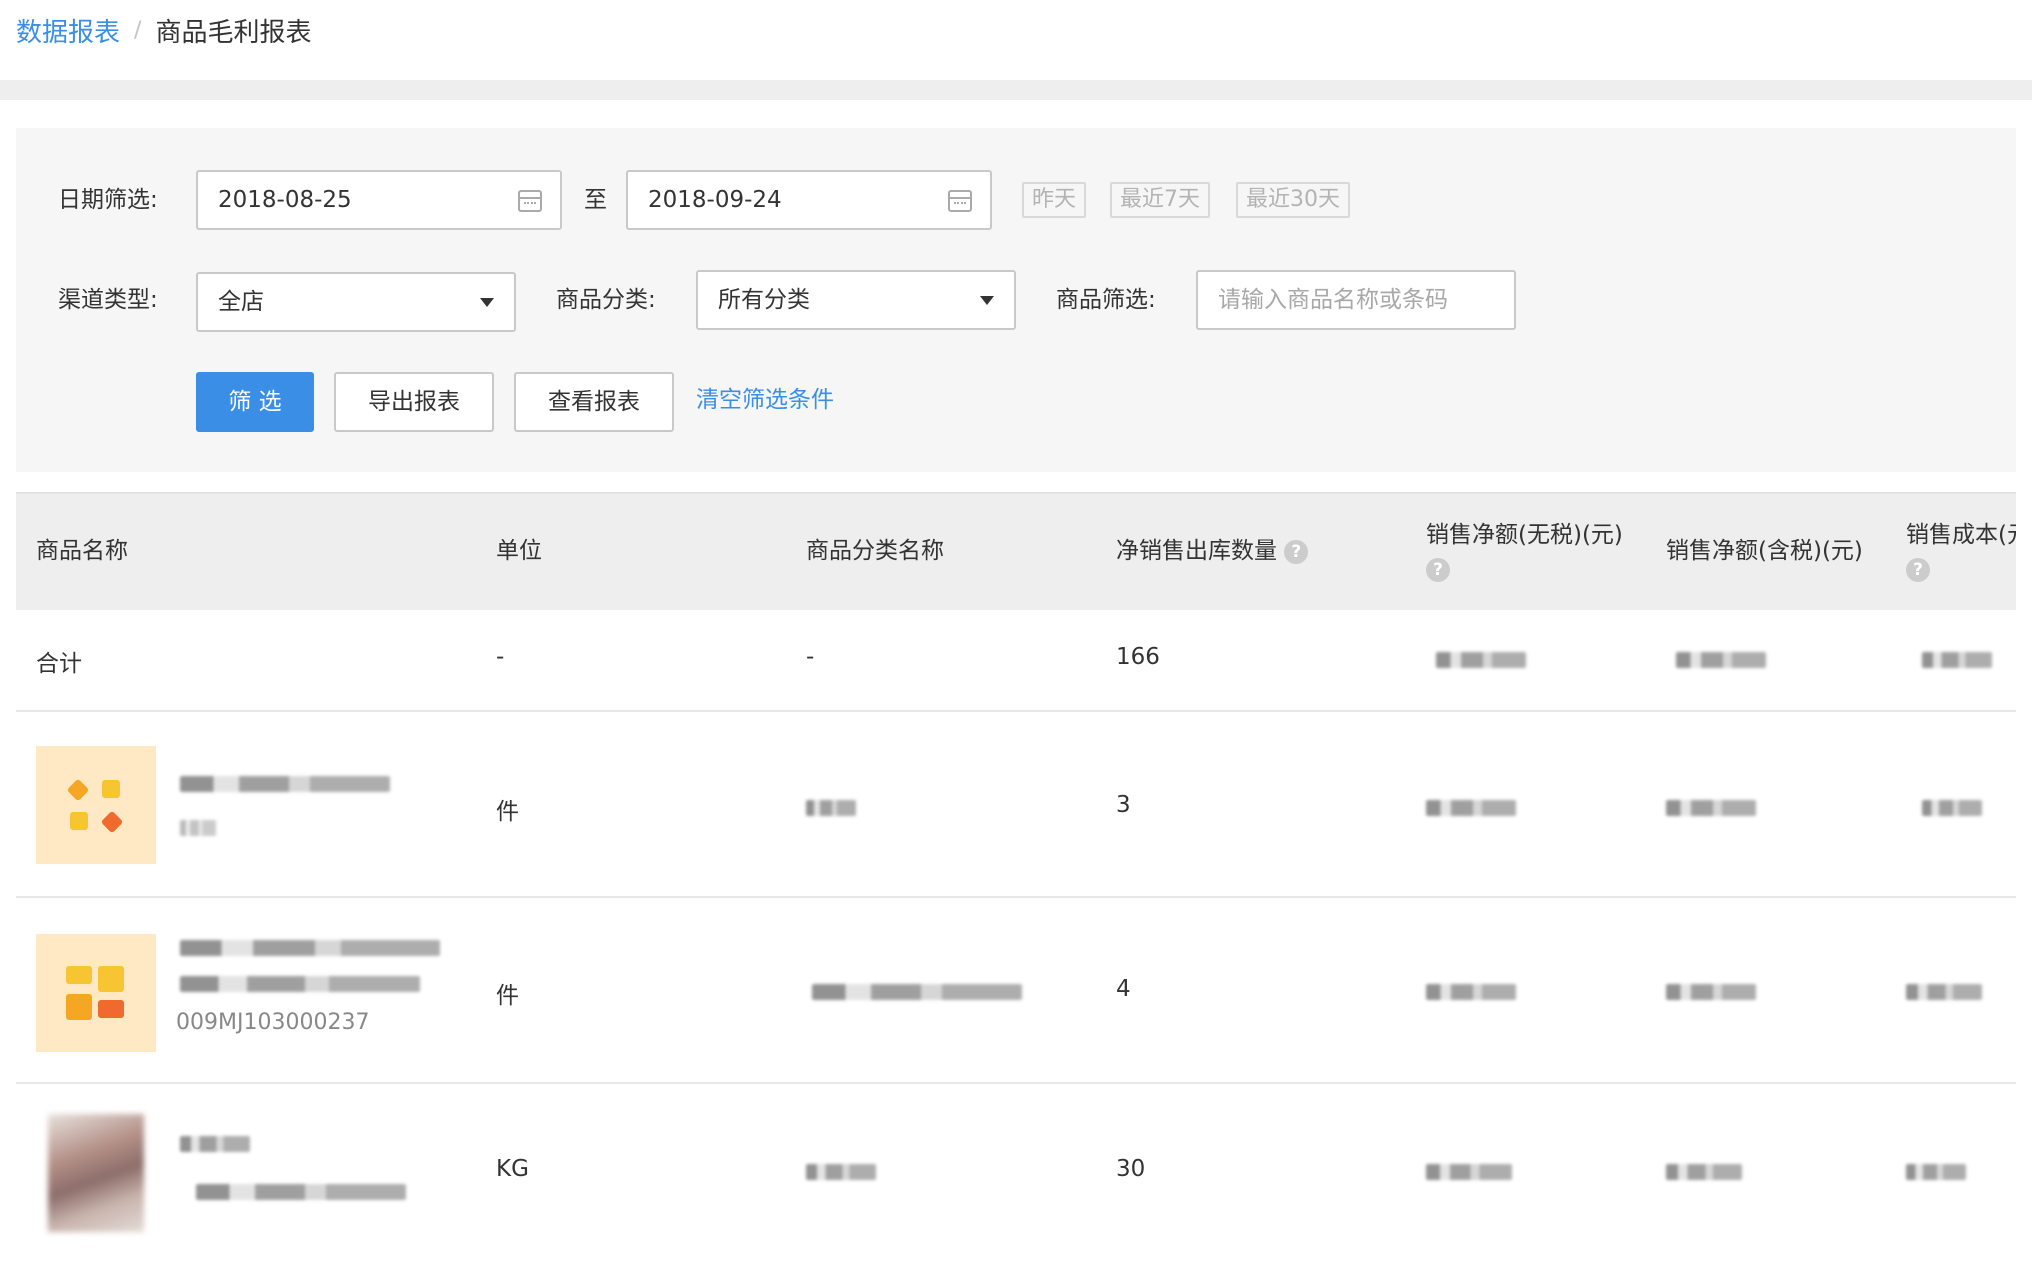 Image resolution: width=2032 pixels, height=1268 pixels. Describe the element at coordinates (1526, 552) in the screenshot. I see `column-header-net-sales-excl-tax: 销售净额(无税)(元) ?` at that location.